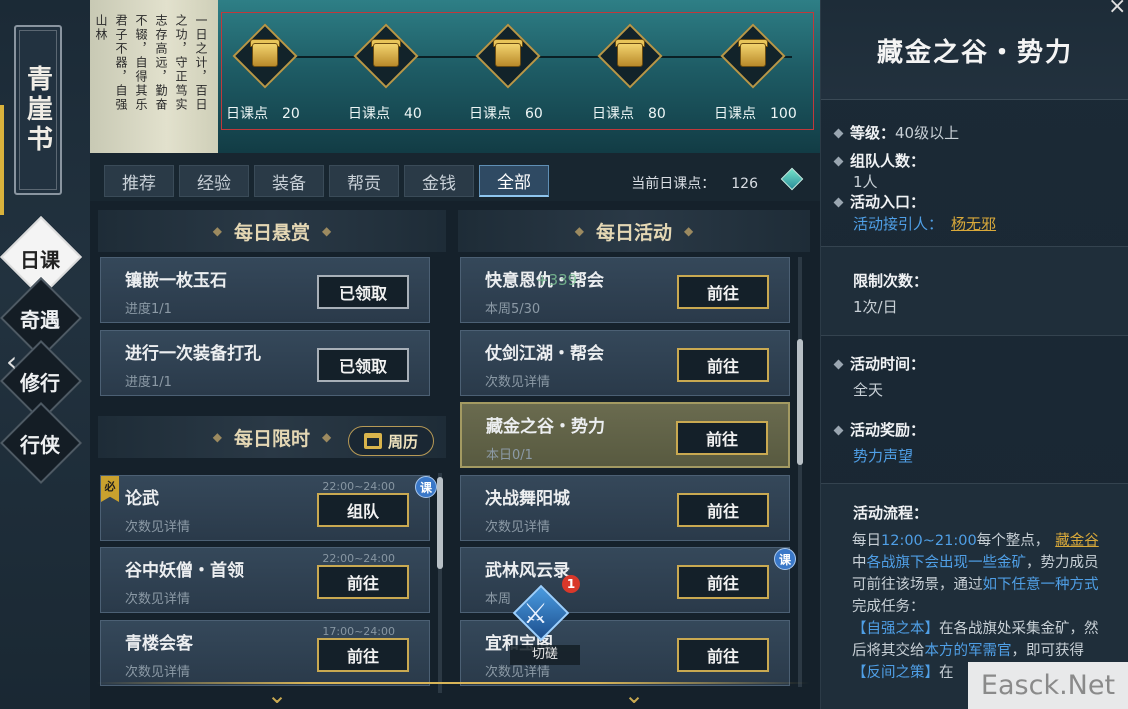 The height and width of the screenshot is (709, 1128). Describe the element at coordinates (193, 354) in the screenshot. I see `card-title: 进行一次装备打孔` at that location.